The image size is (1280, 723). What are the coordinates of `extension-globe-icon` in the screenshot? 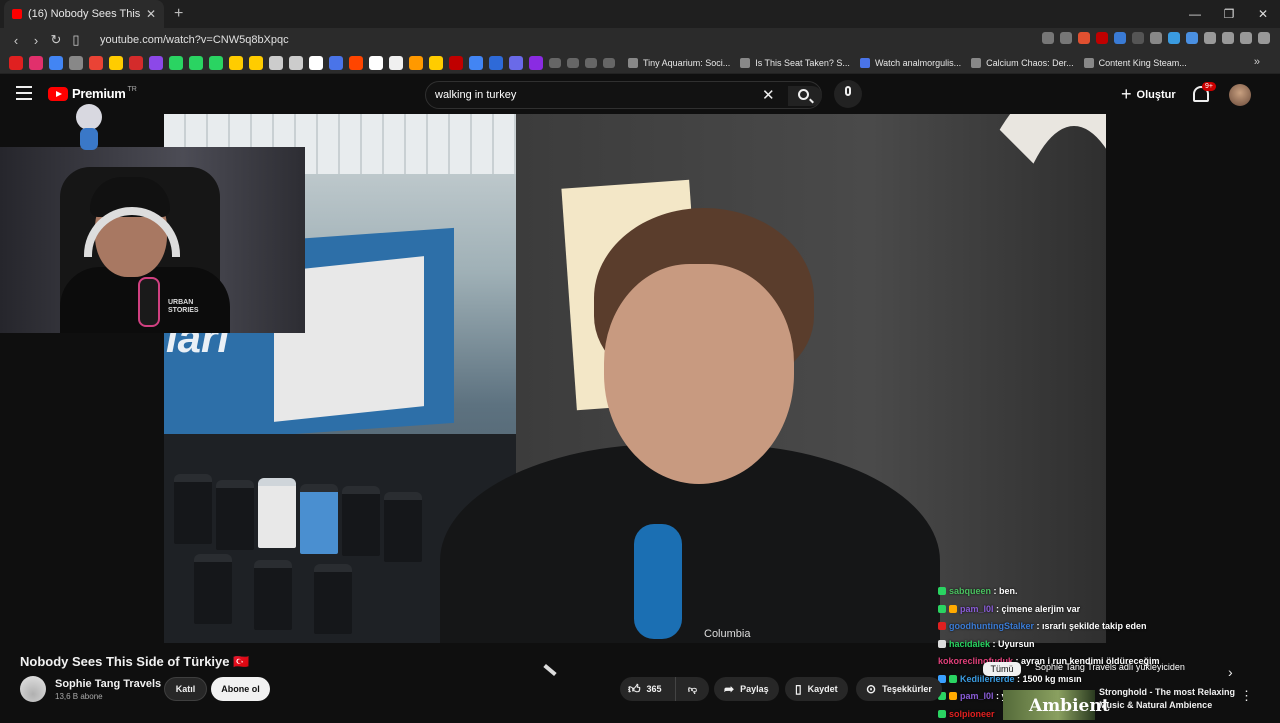 It's located at (1174, 38).